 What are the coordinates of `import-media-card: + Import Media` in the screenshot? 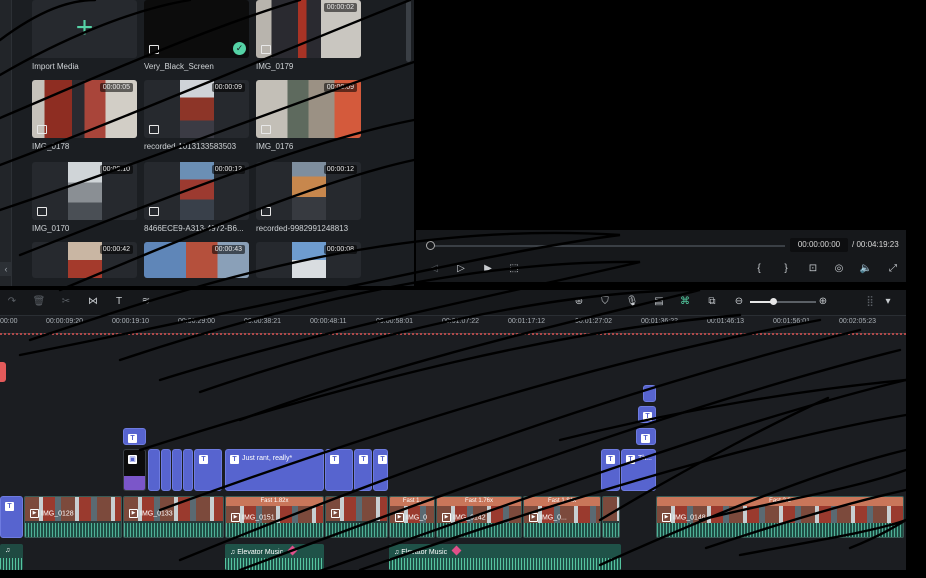 It's located at (84, 35).